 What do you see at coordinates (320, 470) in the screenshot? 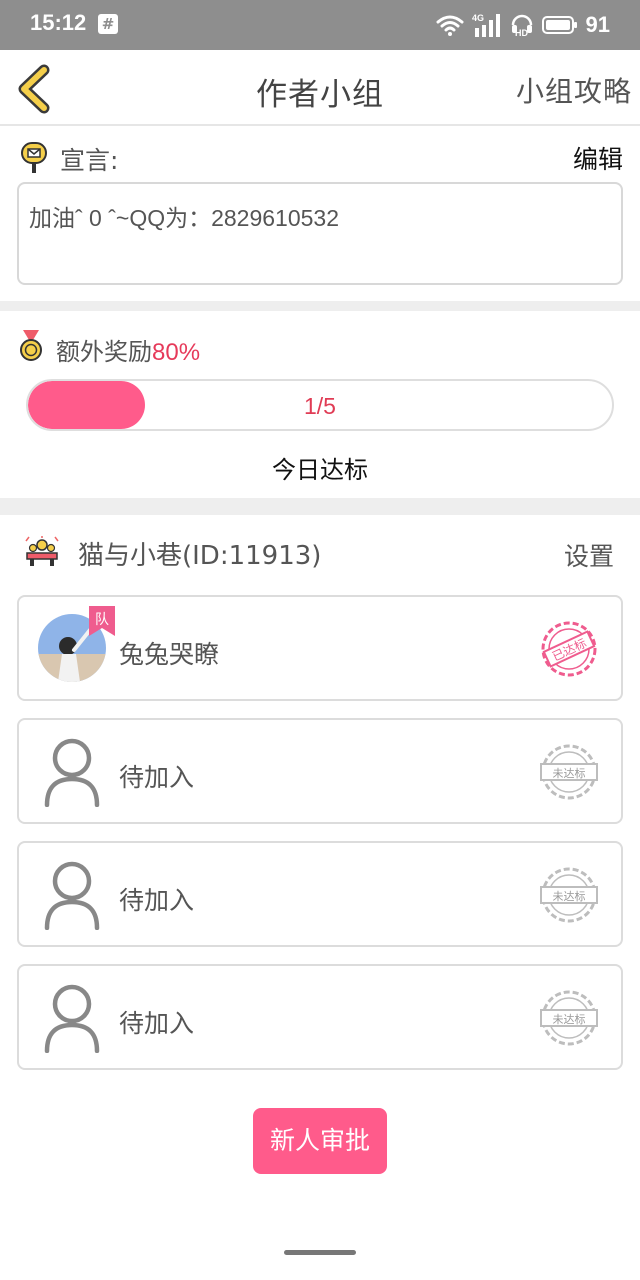
I see `today-status-label: 今日达标` at bounding box center [320, 470].